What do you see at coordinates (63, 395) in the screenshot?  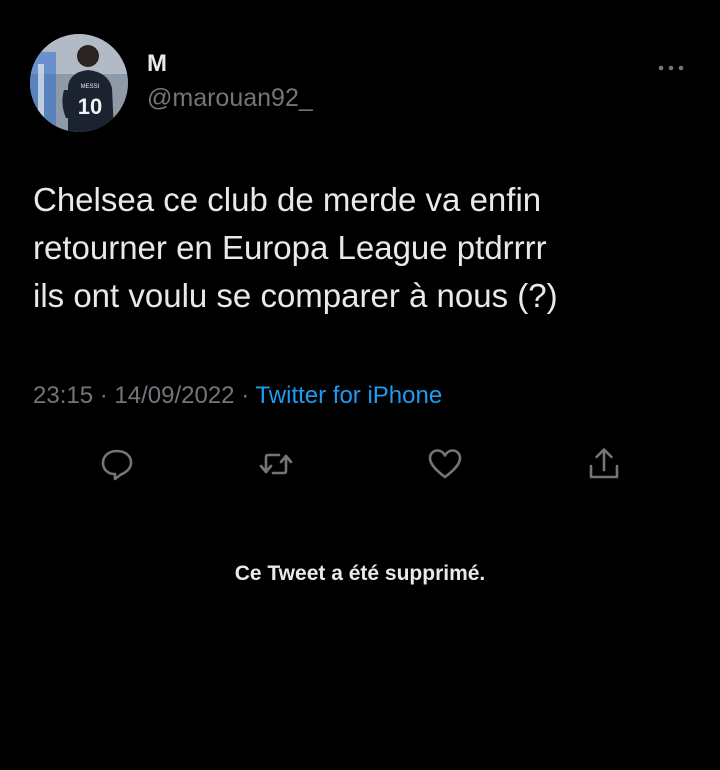 I see `tweet-time: 23:15` at bounding box center [63, 395].